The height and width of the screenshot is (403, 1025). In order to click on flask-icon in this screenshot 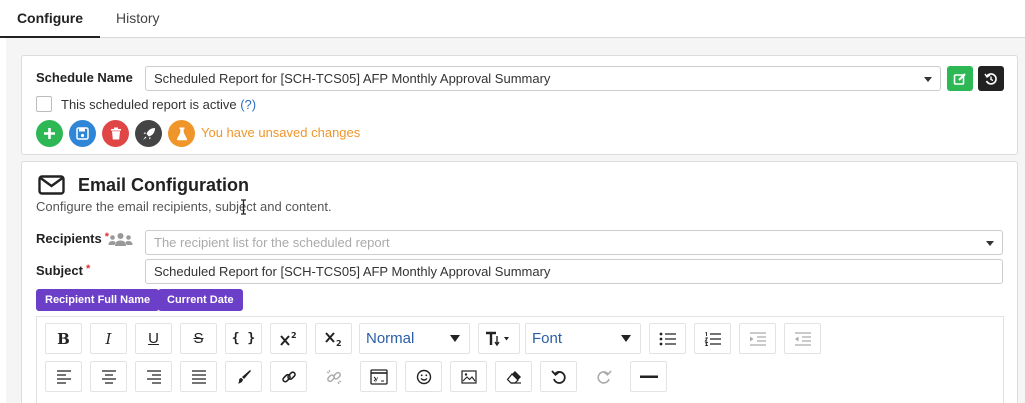, I will do `click(181, 133)`.